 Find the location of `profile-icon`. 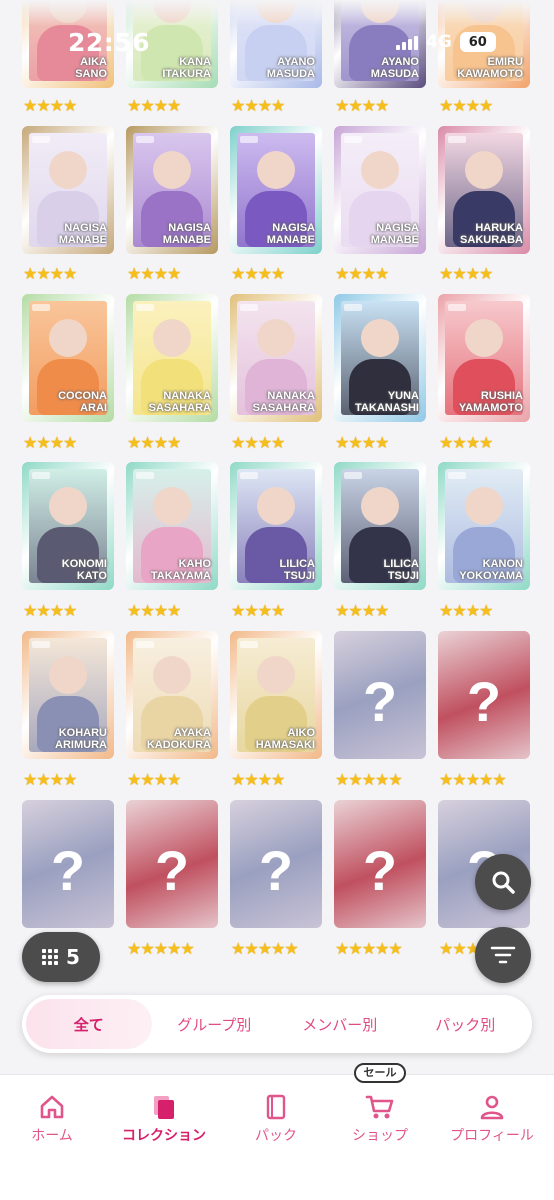

profile-icon is located at coordinates (492, 1107).